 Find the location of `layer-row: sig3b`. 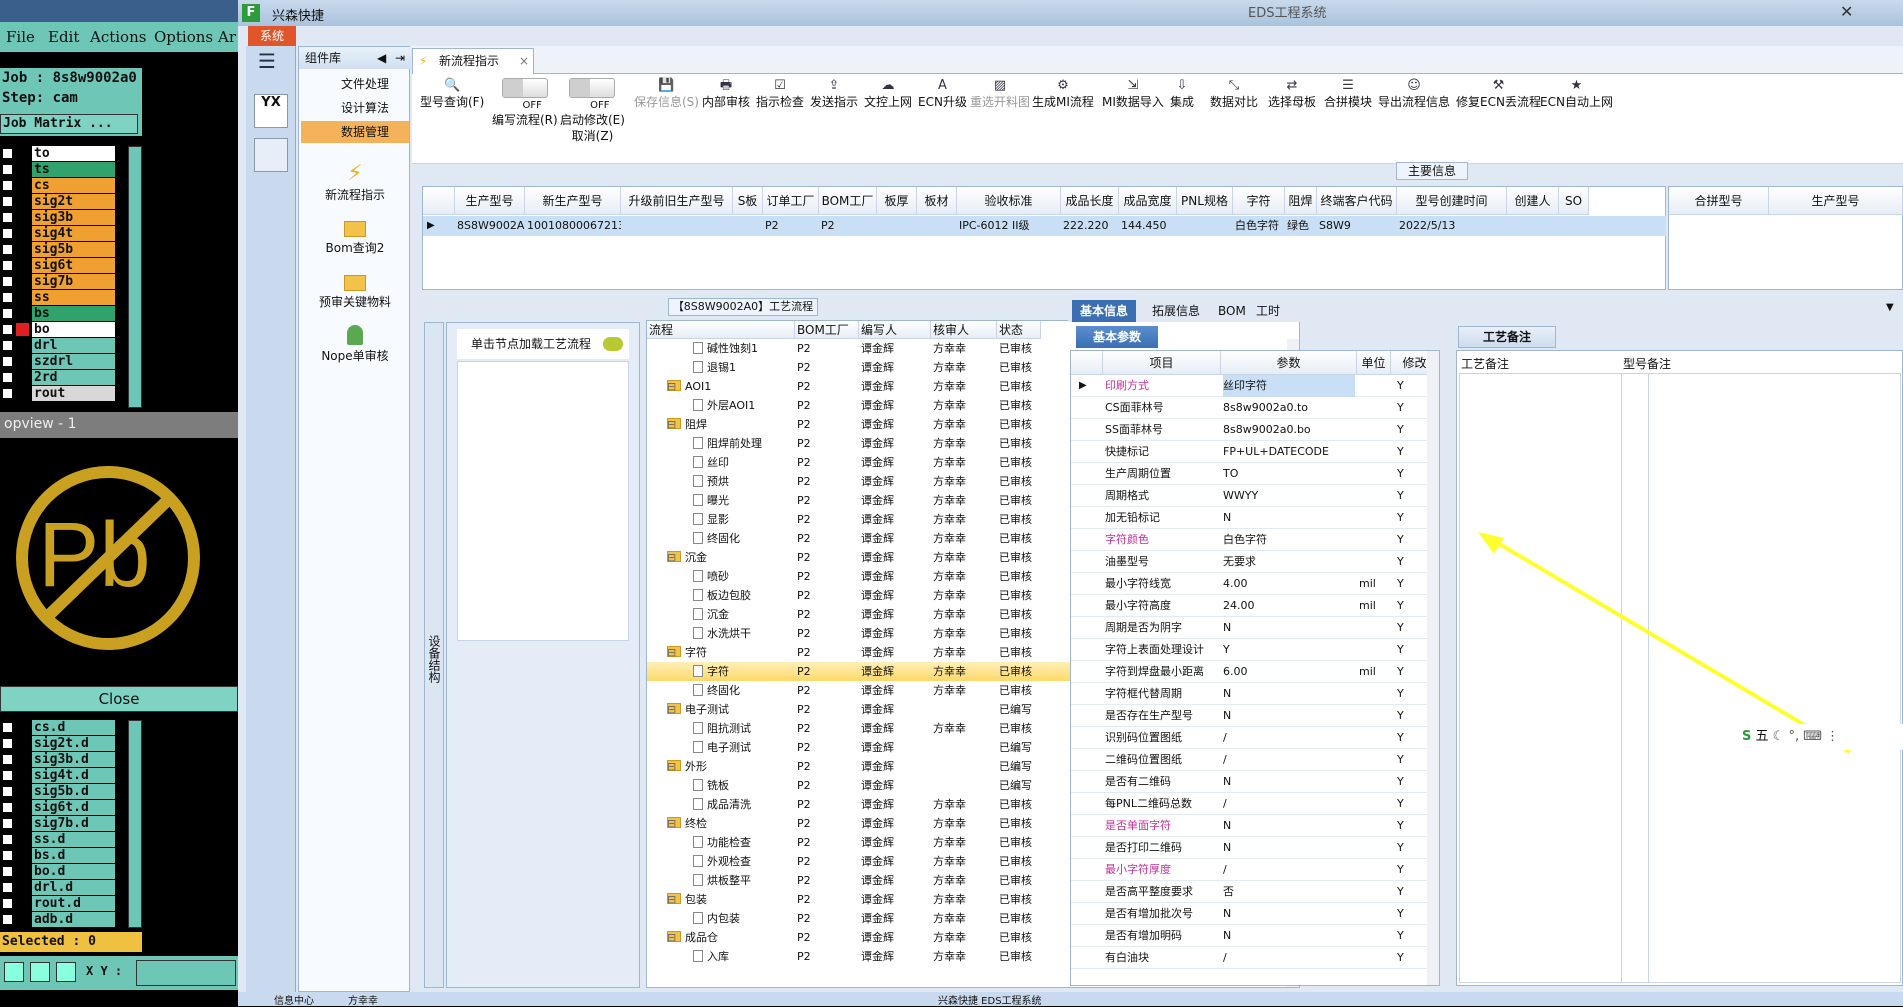

layer-row: sig3b is located at coordinates (70, 217).